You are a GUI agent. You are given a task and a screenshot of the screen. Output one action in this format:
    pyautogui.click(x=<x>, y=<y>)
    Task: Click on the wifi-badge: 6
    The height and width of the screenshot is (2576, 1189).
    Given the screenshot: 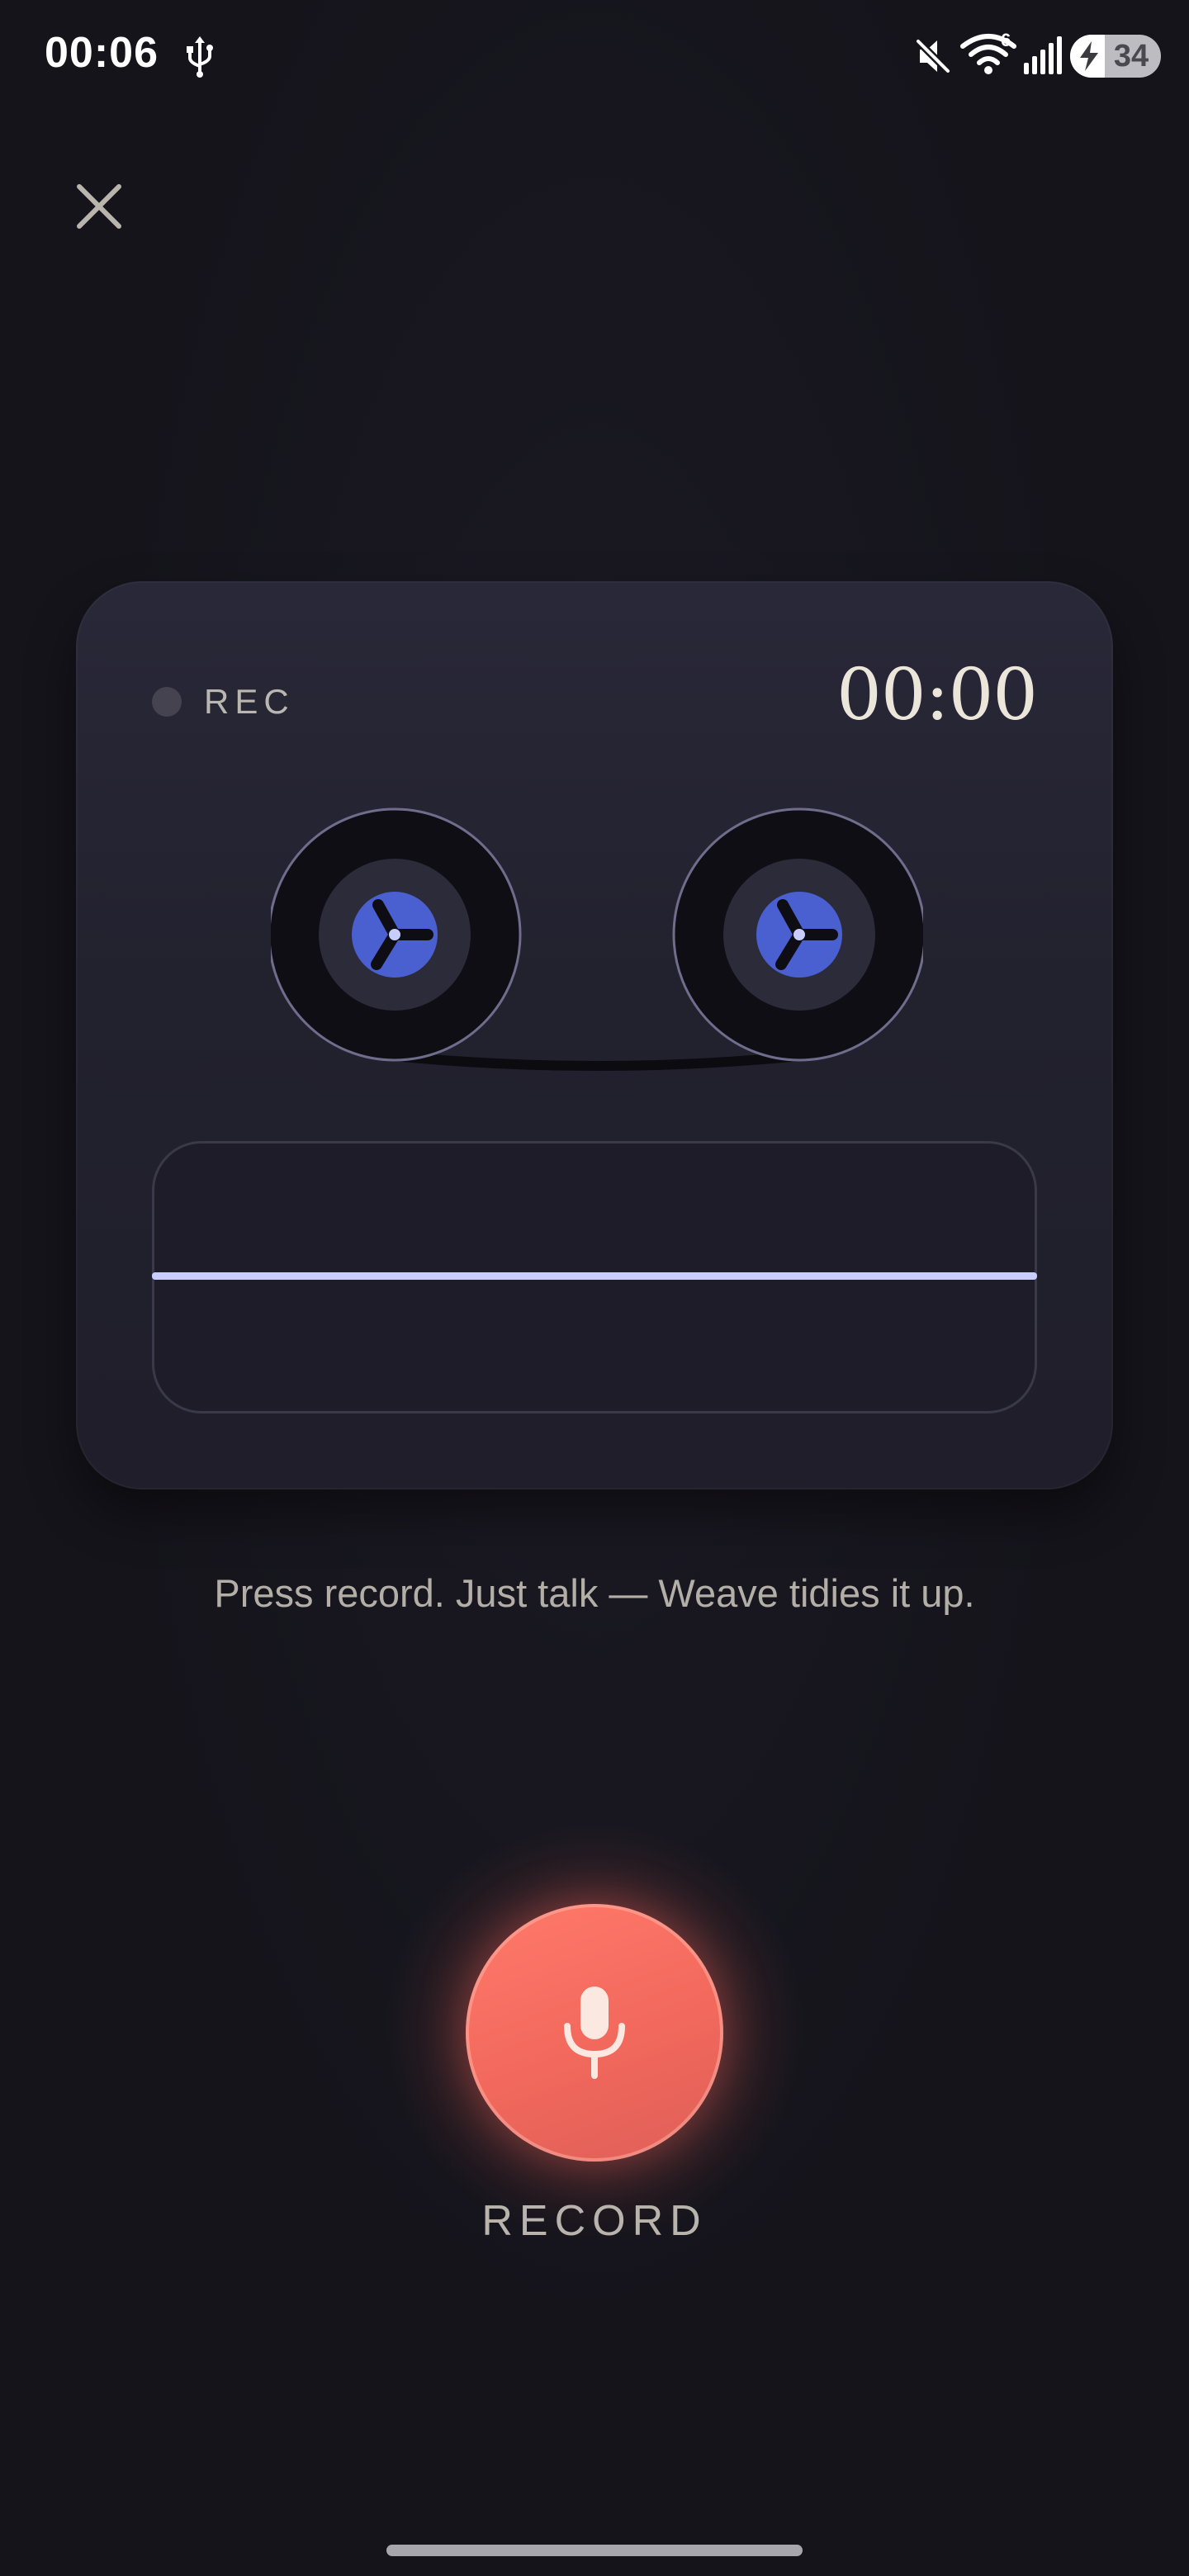 What is the action you would take?
    pyautogui.click(x=1006, y=40)
    